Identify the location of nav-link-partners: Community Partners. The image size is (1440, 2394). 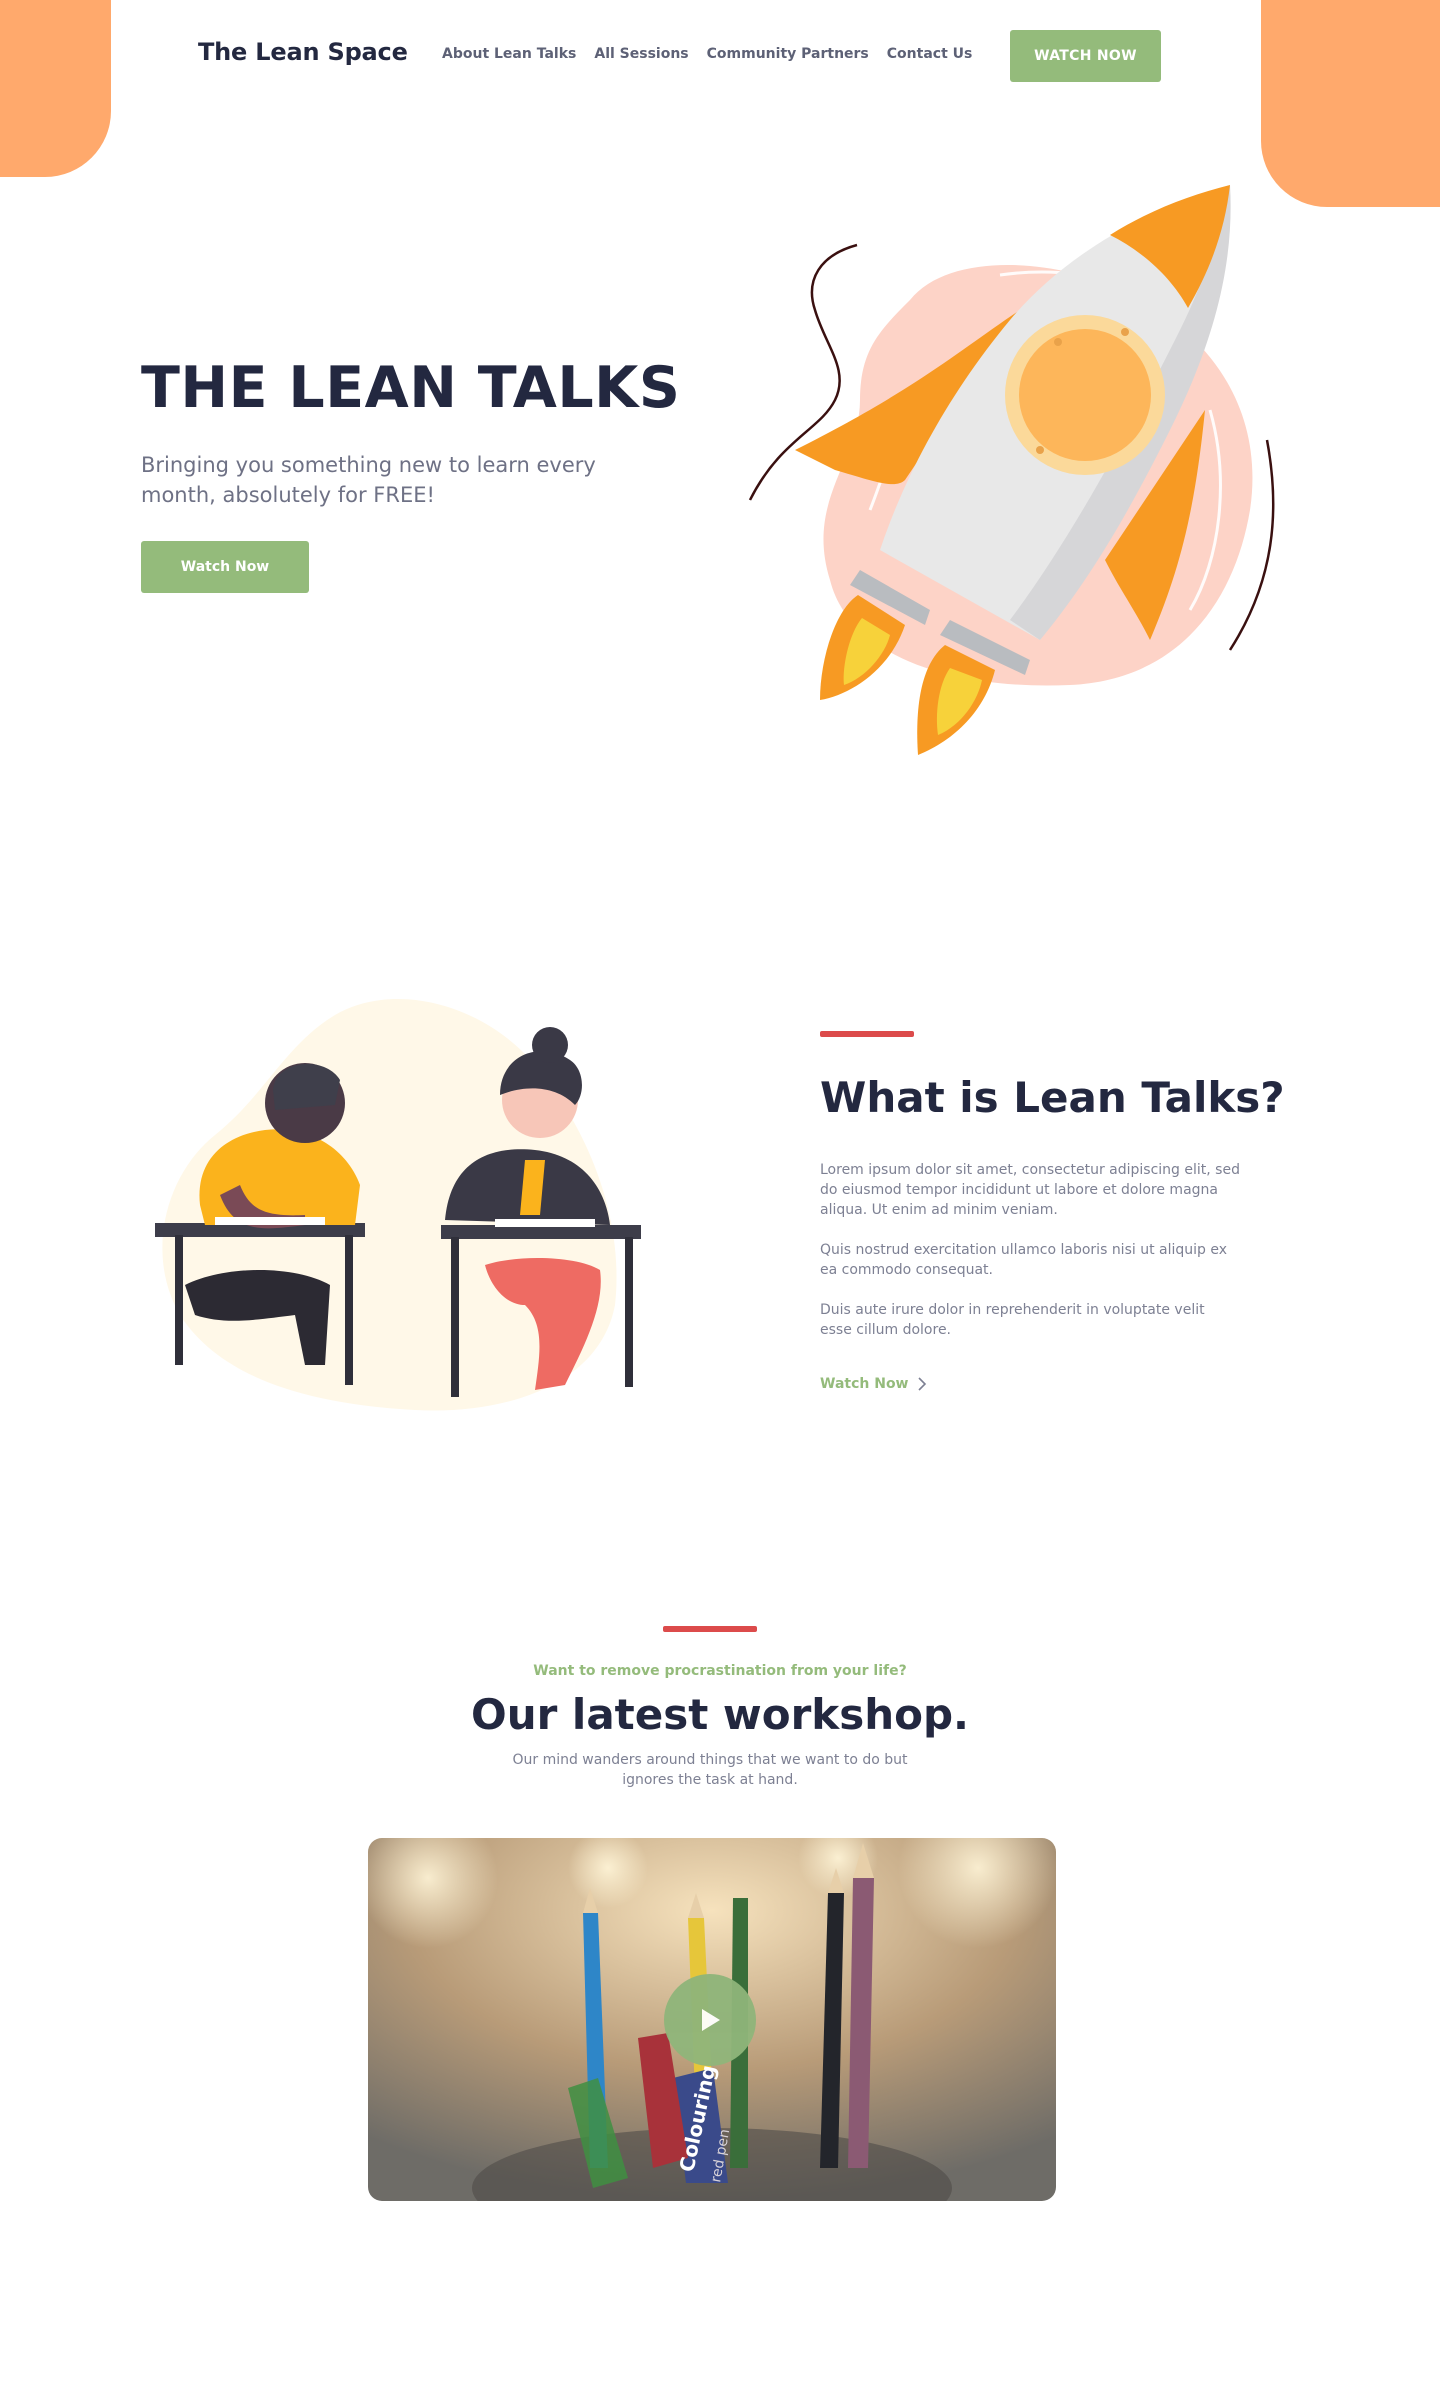
(788, 54).